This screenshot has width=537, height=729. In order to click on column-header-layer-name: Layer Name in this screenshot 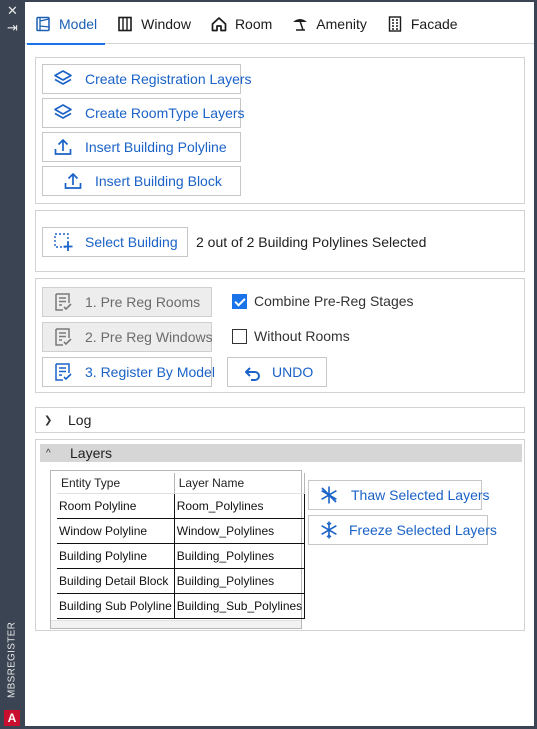, I will do `click(240, 483)`.